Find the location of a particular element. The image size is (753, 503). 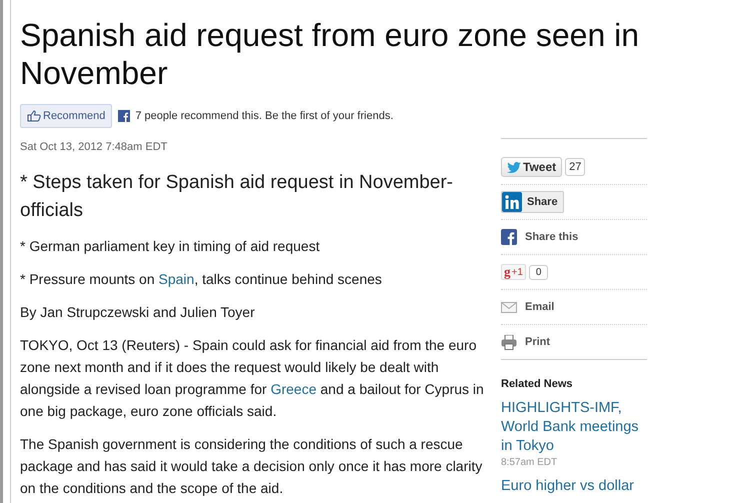

related-news-link: HIGHLIGHTS-IMF, World Bank meetings in Tokyo is located at coordinates (574, 427).